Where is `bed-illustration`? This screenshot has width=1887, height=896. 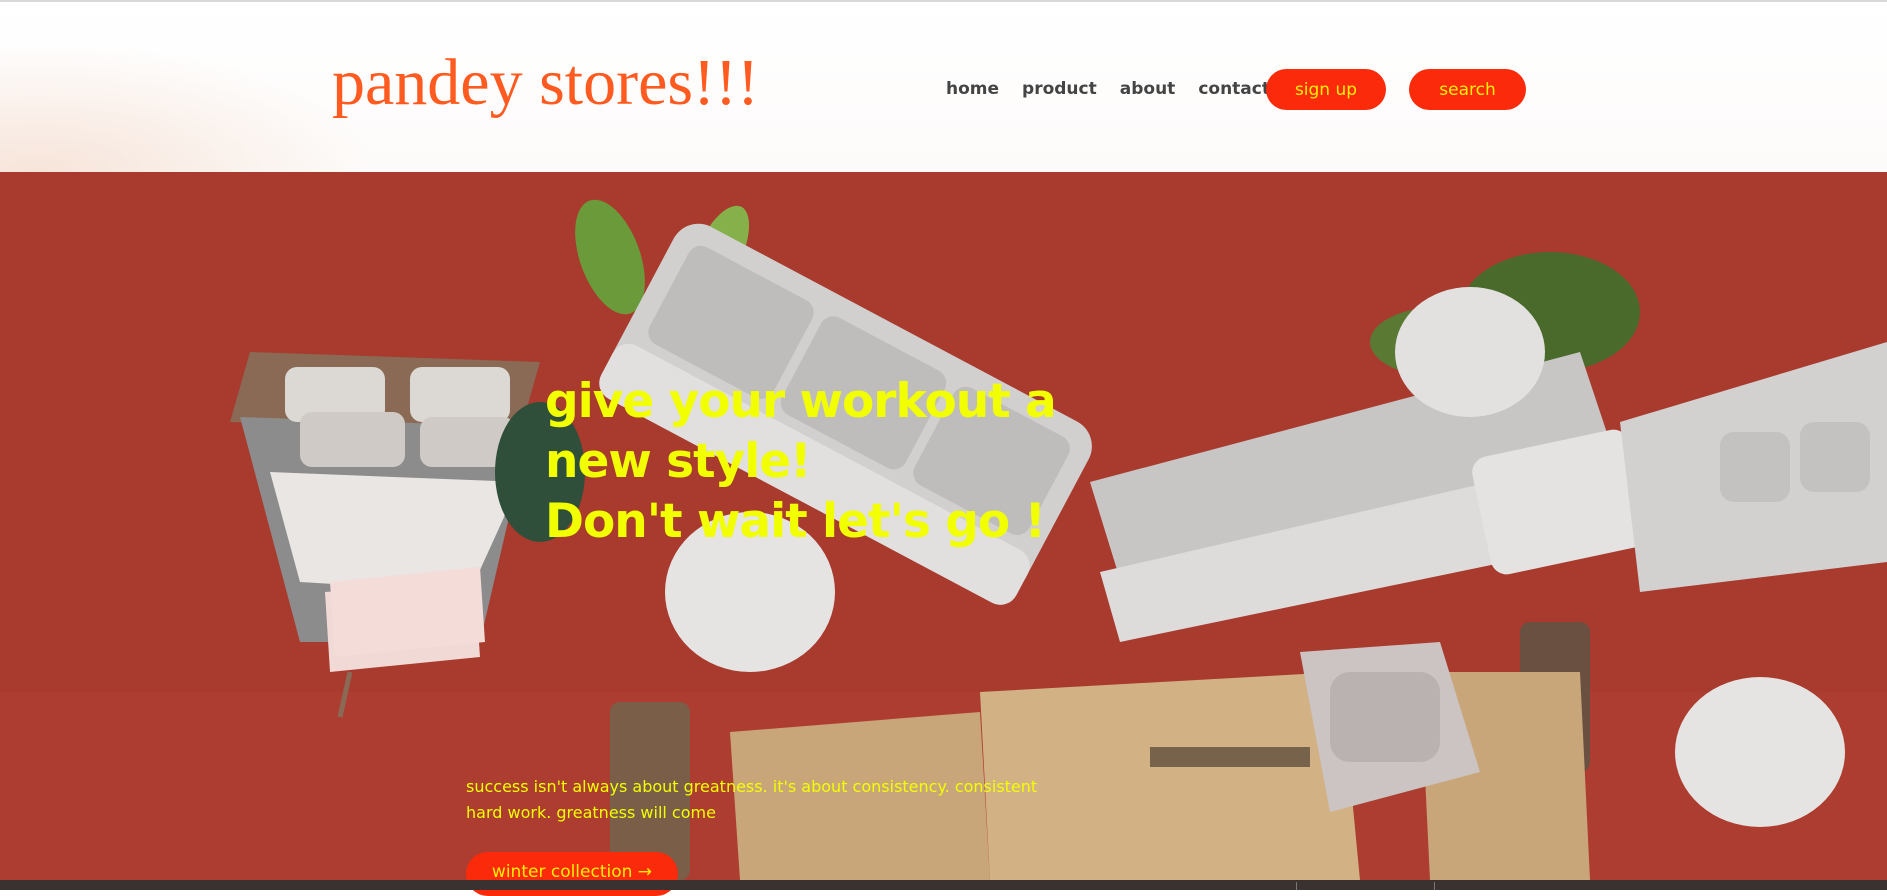 bed-illustration is located at coordinates (385, 535).